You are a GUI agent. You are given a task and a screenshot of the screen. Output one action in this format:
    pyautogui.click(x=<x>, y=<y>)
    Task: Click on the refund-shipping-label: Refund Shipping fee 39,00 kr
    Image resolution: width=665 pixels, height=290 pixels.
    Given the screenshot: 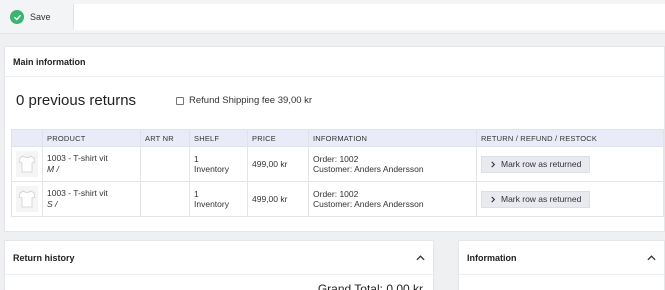 What is the action you would take?
    pyautogui.click(x=251, y=100)
    